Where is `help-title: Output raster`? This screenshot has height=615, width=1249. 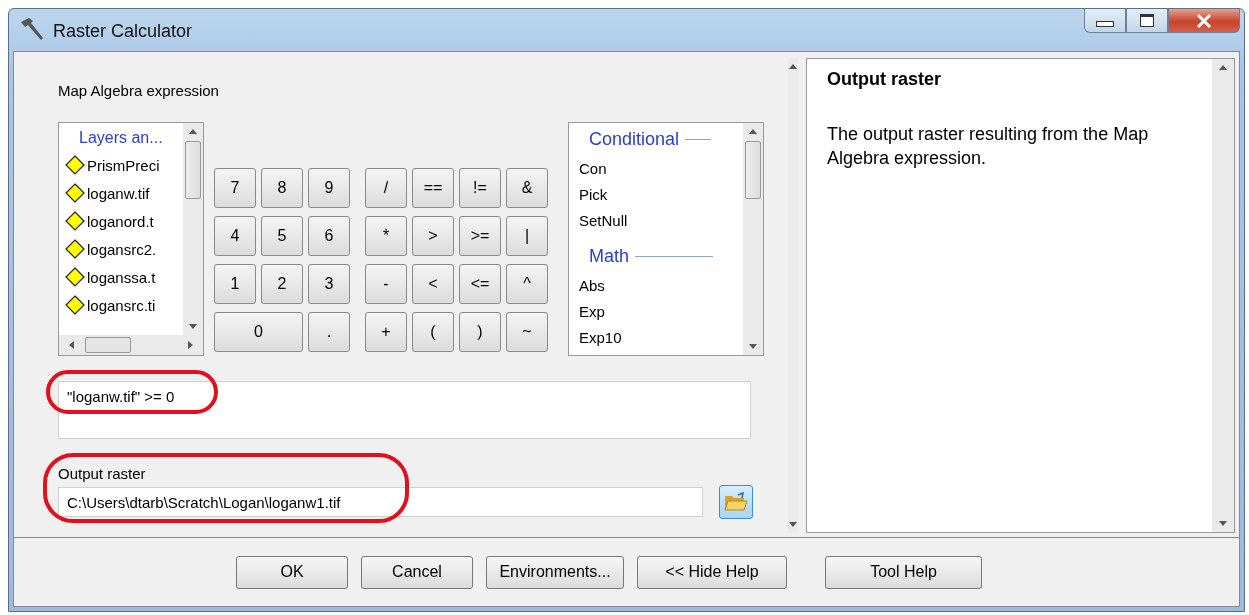 help-title: Output raster is located at coordinates (884, 79).